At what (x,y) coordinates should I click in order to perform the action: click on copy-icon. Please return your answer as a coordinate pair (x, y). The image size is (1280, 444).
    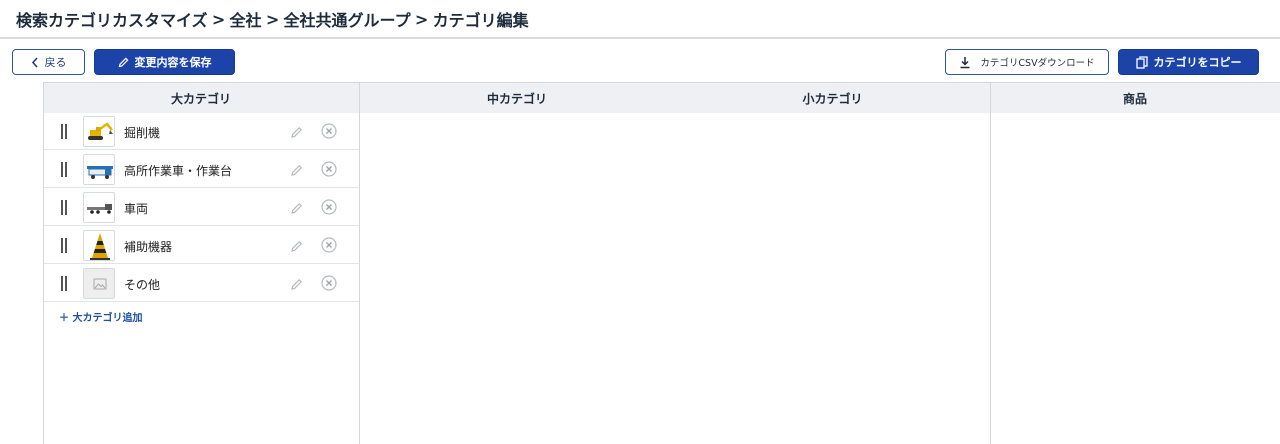
    Looking at the image, I should click on (1141, 62).